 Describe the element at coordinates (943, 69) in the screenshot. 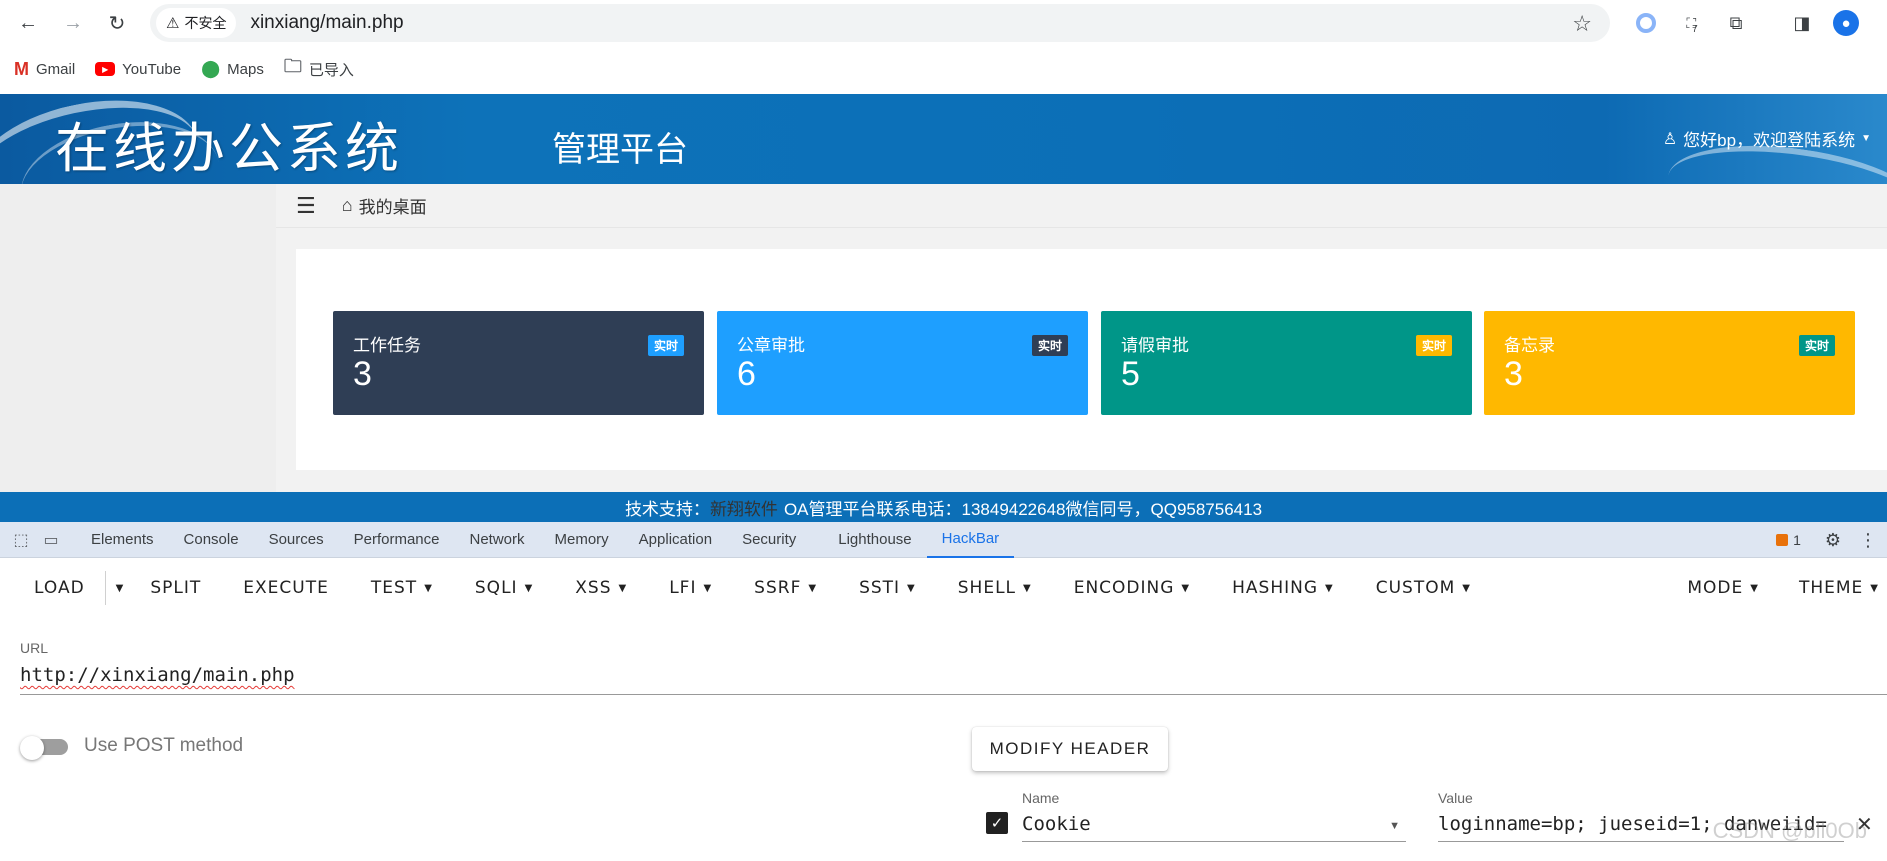

I see `bookmarks-bar: M Gmail ▶ YouTube ⬤ Maps 🗀 已导入` at that location.